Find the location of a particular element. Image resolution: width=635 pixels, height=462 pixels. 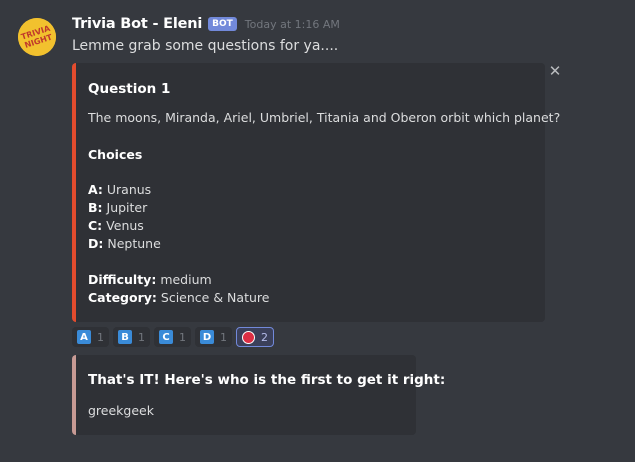

red-circle-icon is located at coordinates (248, 337).